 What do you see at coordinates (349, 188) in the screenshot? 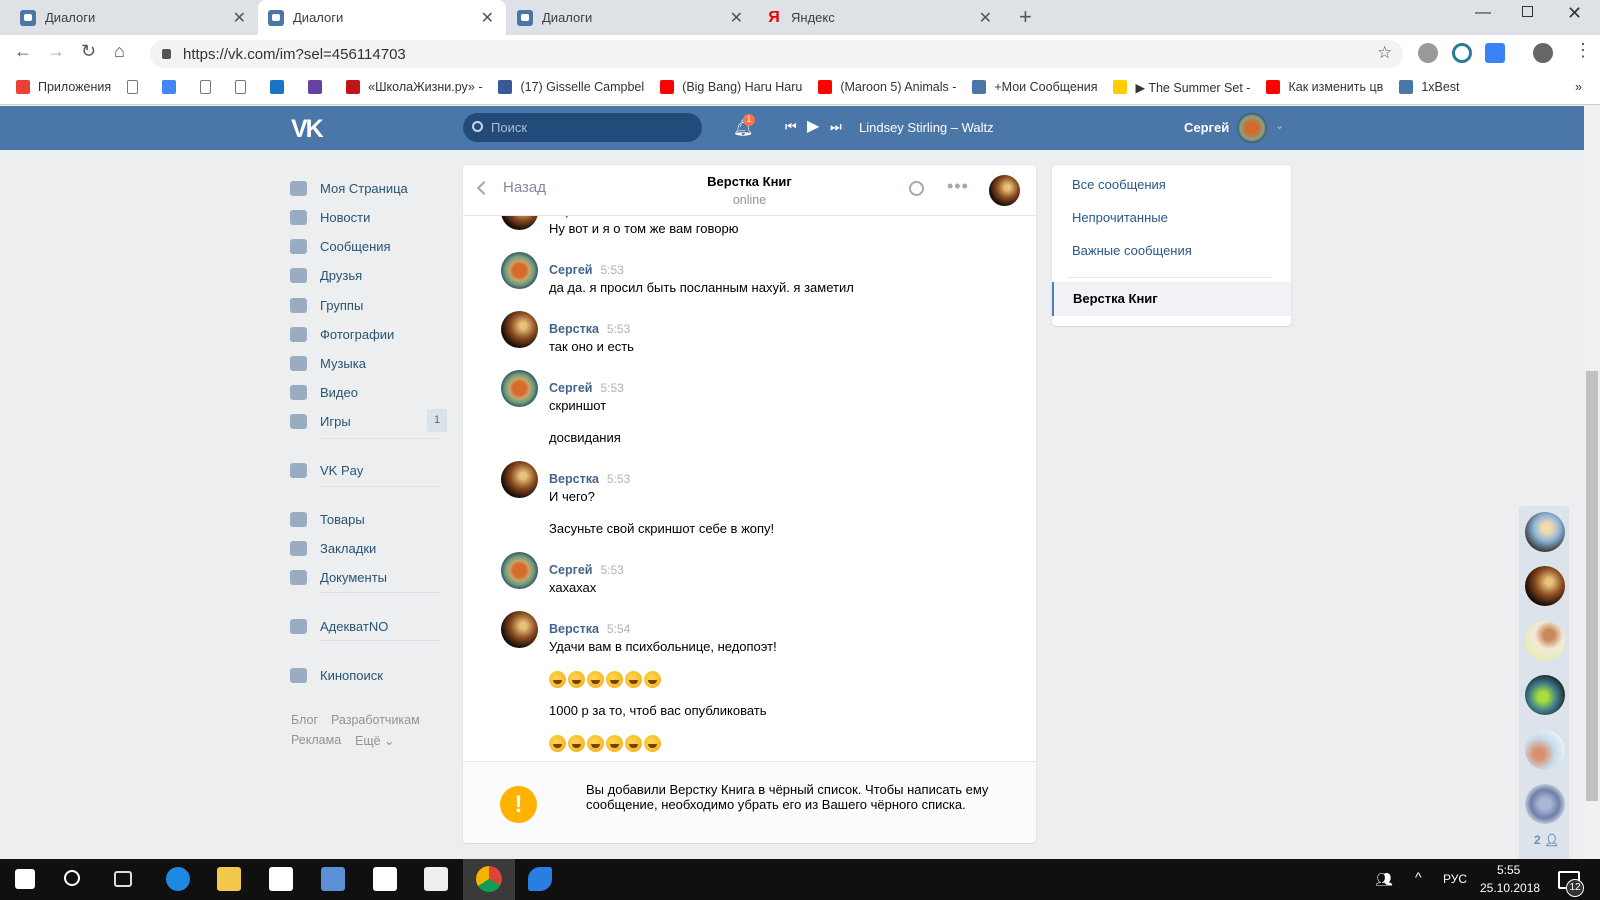
I see `sidebar-item: Моя Страница` at bounding box center [349, 188].